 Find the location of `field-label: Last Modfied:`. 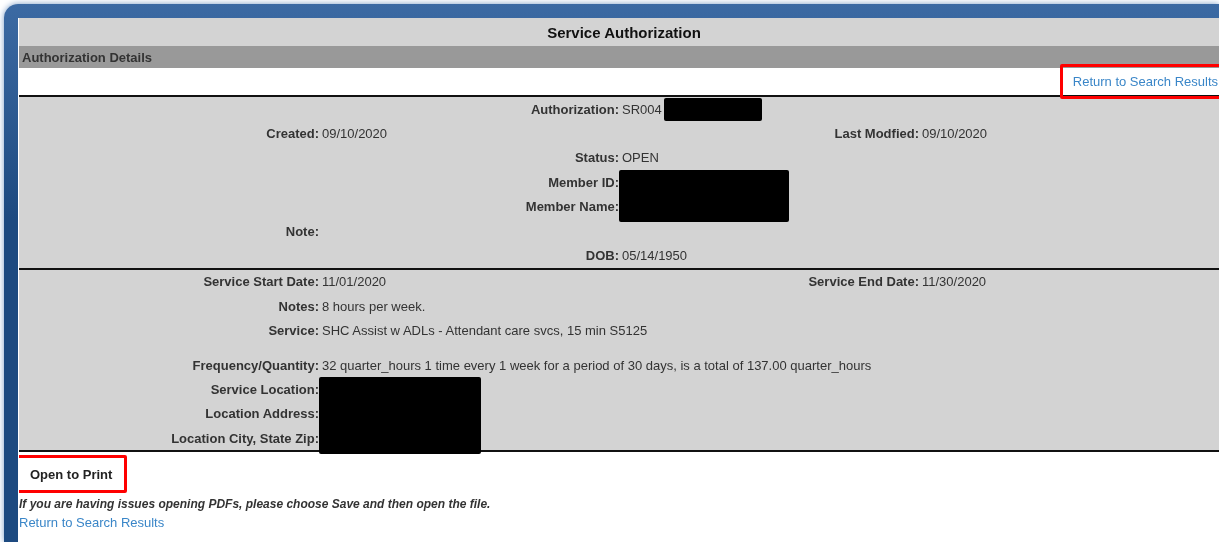

field-label: Last Modfied: is located at coordinates (876, 134).